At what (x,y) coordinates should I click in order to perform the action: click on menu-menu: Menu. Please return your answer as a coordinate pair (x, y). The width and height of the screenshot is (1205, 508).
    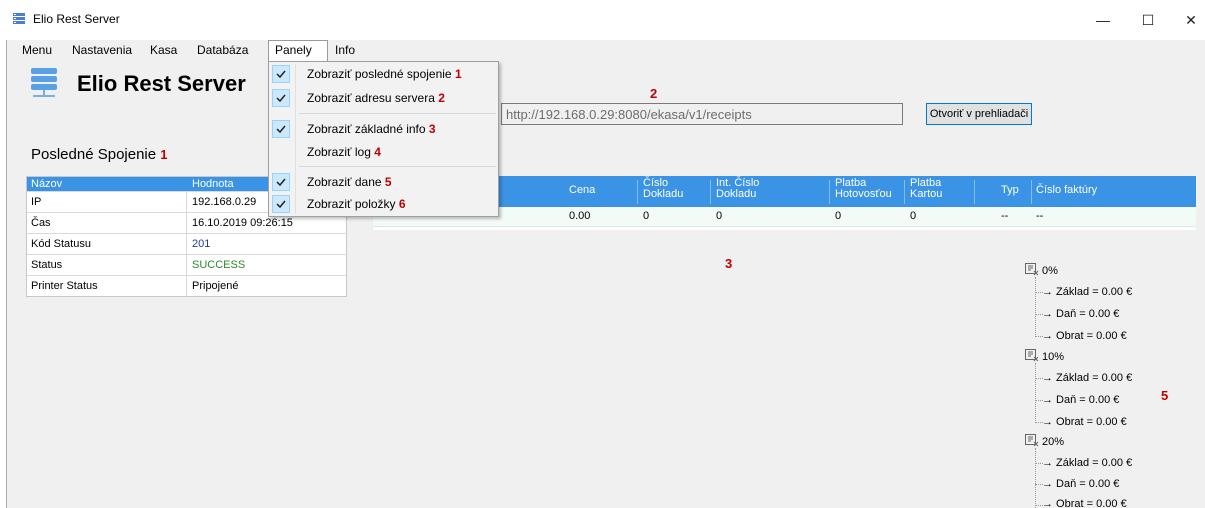
    Looking at the image, I should click on (37, 50).